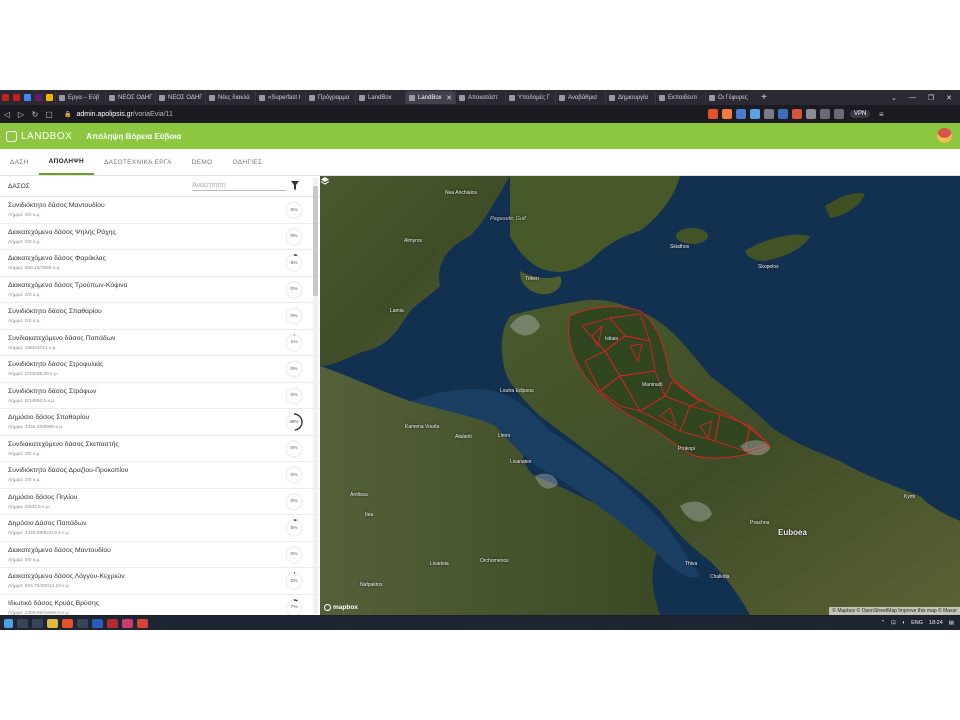 This screenshot has height=720, width=960. I want to click on forward-icon: ▷, so click(21, 114).